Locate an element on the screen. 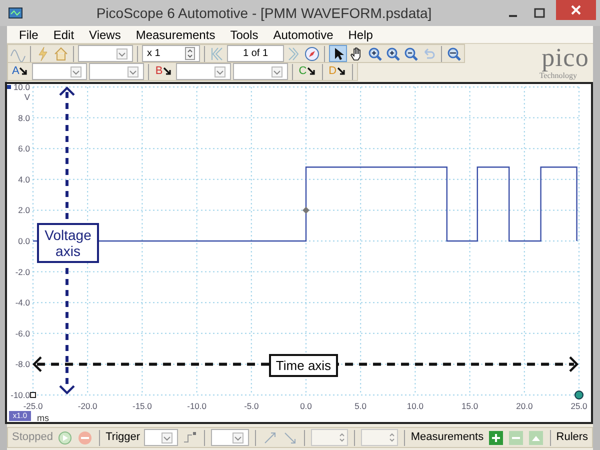  remove-icon is located at coordinates (516, 438).